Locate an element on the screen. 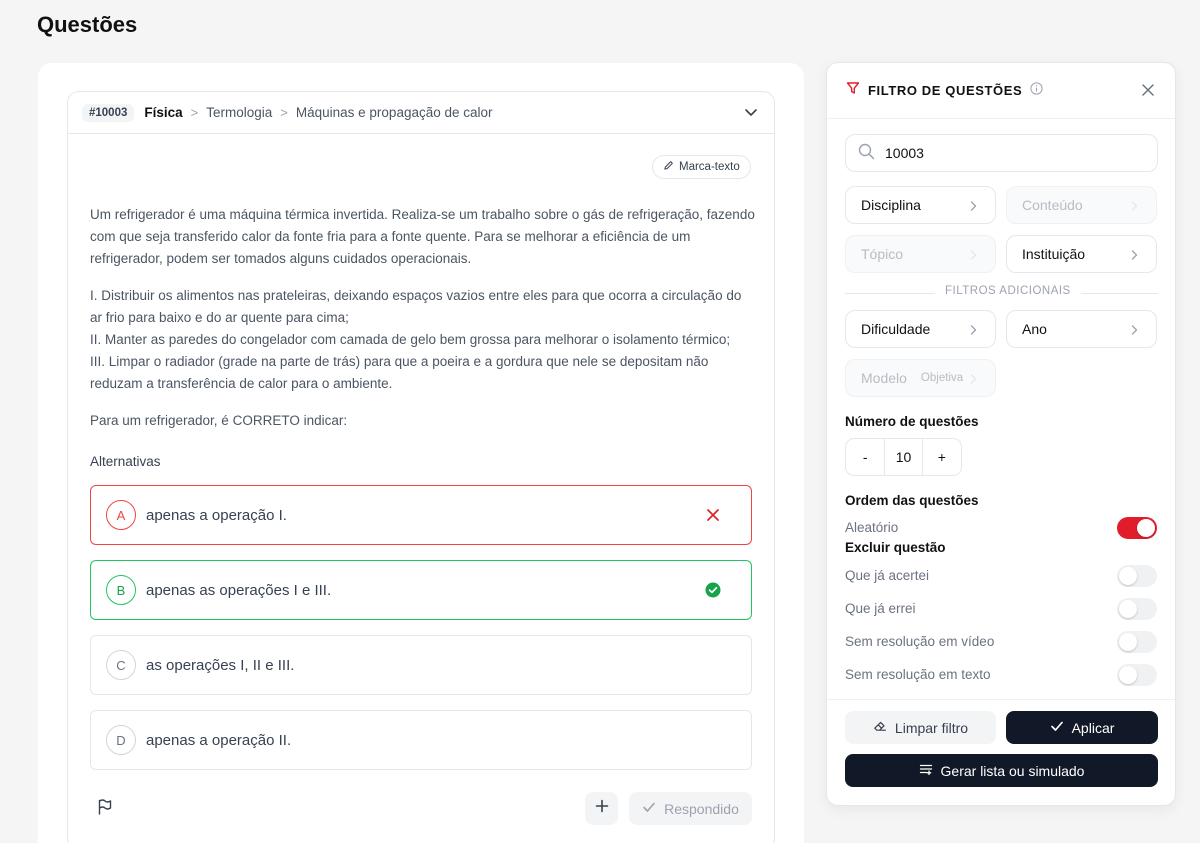 The width and height of the screenshot is (1200, 843). clear-filter-label: Limpar filtro is located at coordinates (931, 727).